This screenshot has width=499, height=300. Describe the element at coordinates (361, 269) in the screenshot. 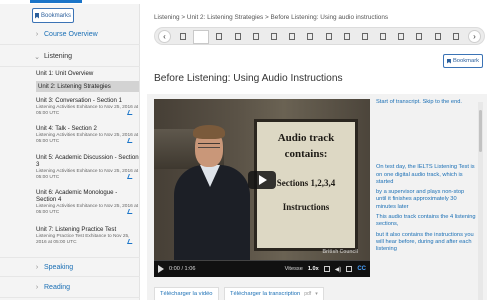

I see `closed-captions-button: CC` at that location.